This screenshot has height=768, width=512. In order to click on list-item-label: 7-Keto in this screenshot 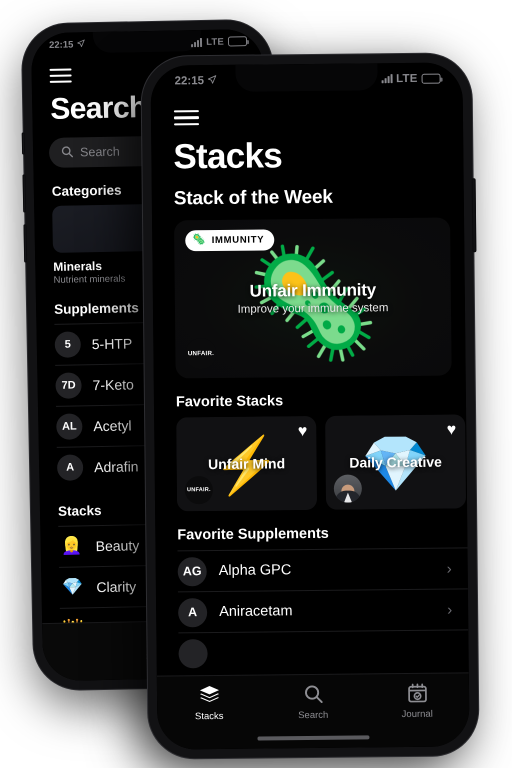, I will do `click(113, 385)`.